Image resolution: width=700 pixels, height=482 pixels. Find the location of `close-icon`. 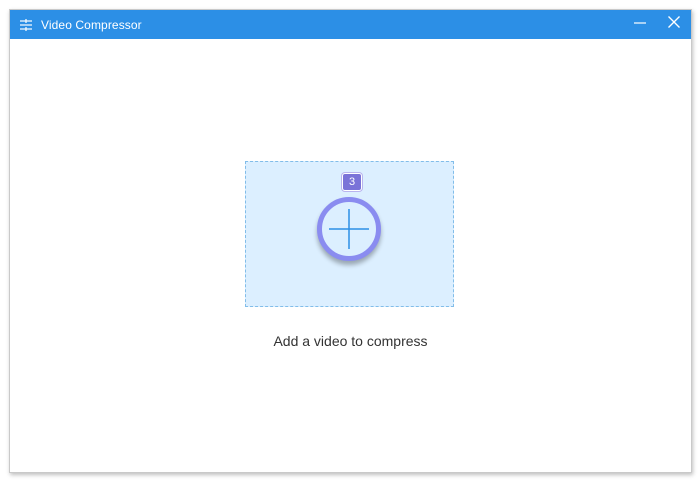

close-icon is located at coordinates (674, 24).